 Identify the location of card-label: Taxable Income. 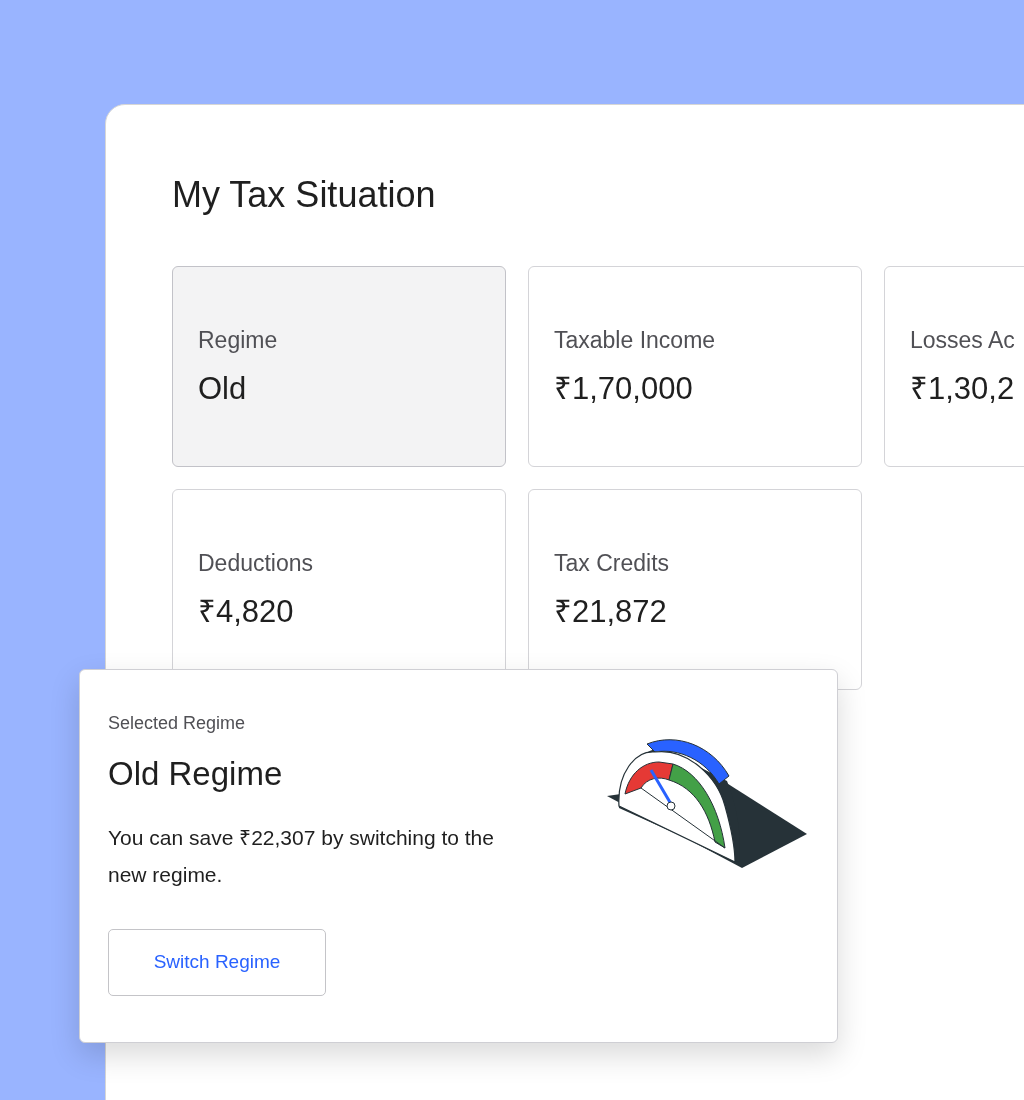
(635, 341).